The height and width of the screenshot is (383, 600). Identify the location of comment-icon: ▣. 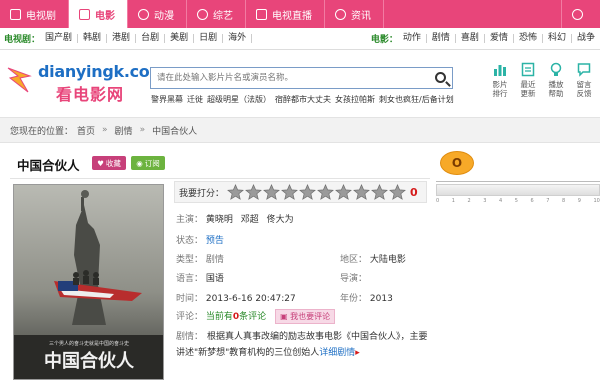
(285, 316).